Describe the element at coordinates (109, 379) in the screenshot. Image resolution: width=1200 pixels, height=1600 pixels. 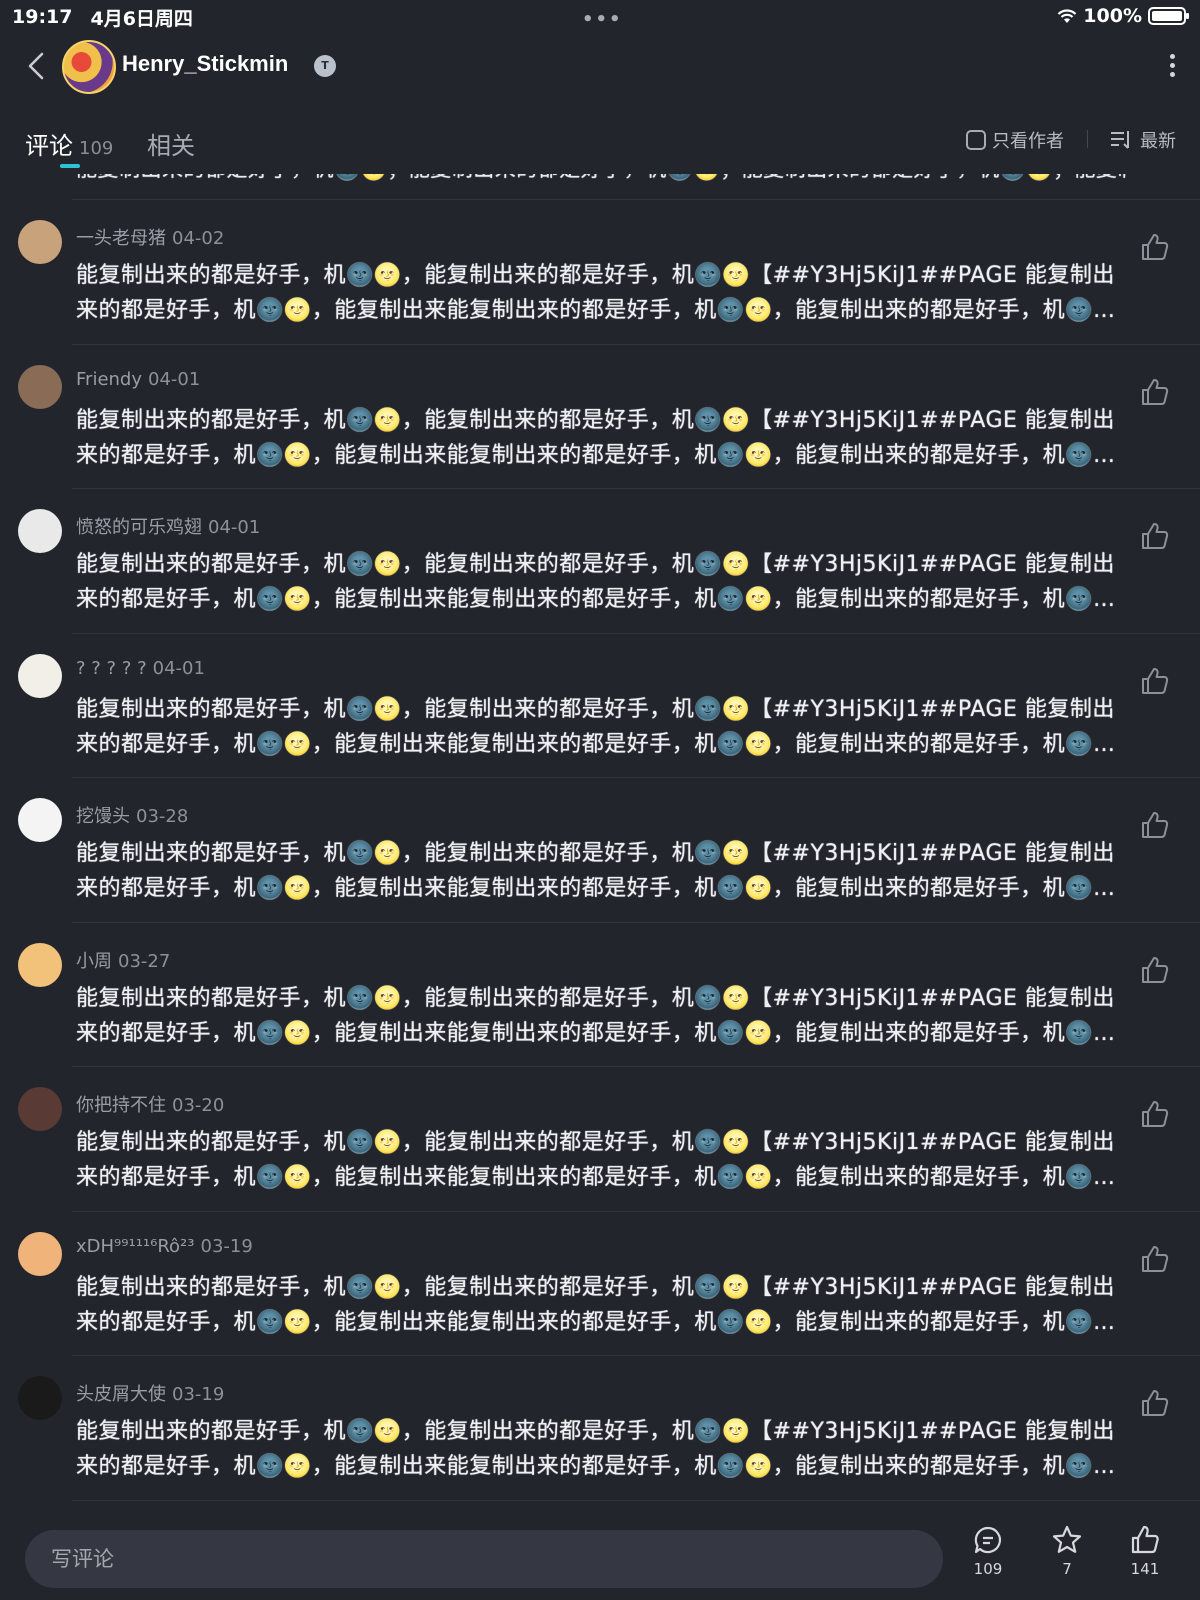
I see `comment-username: Friendy` at that location.